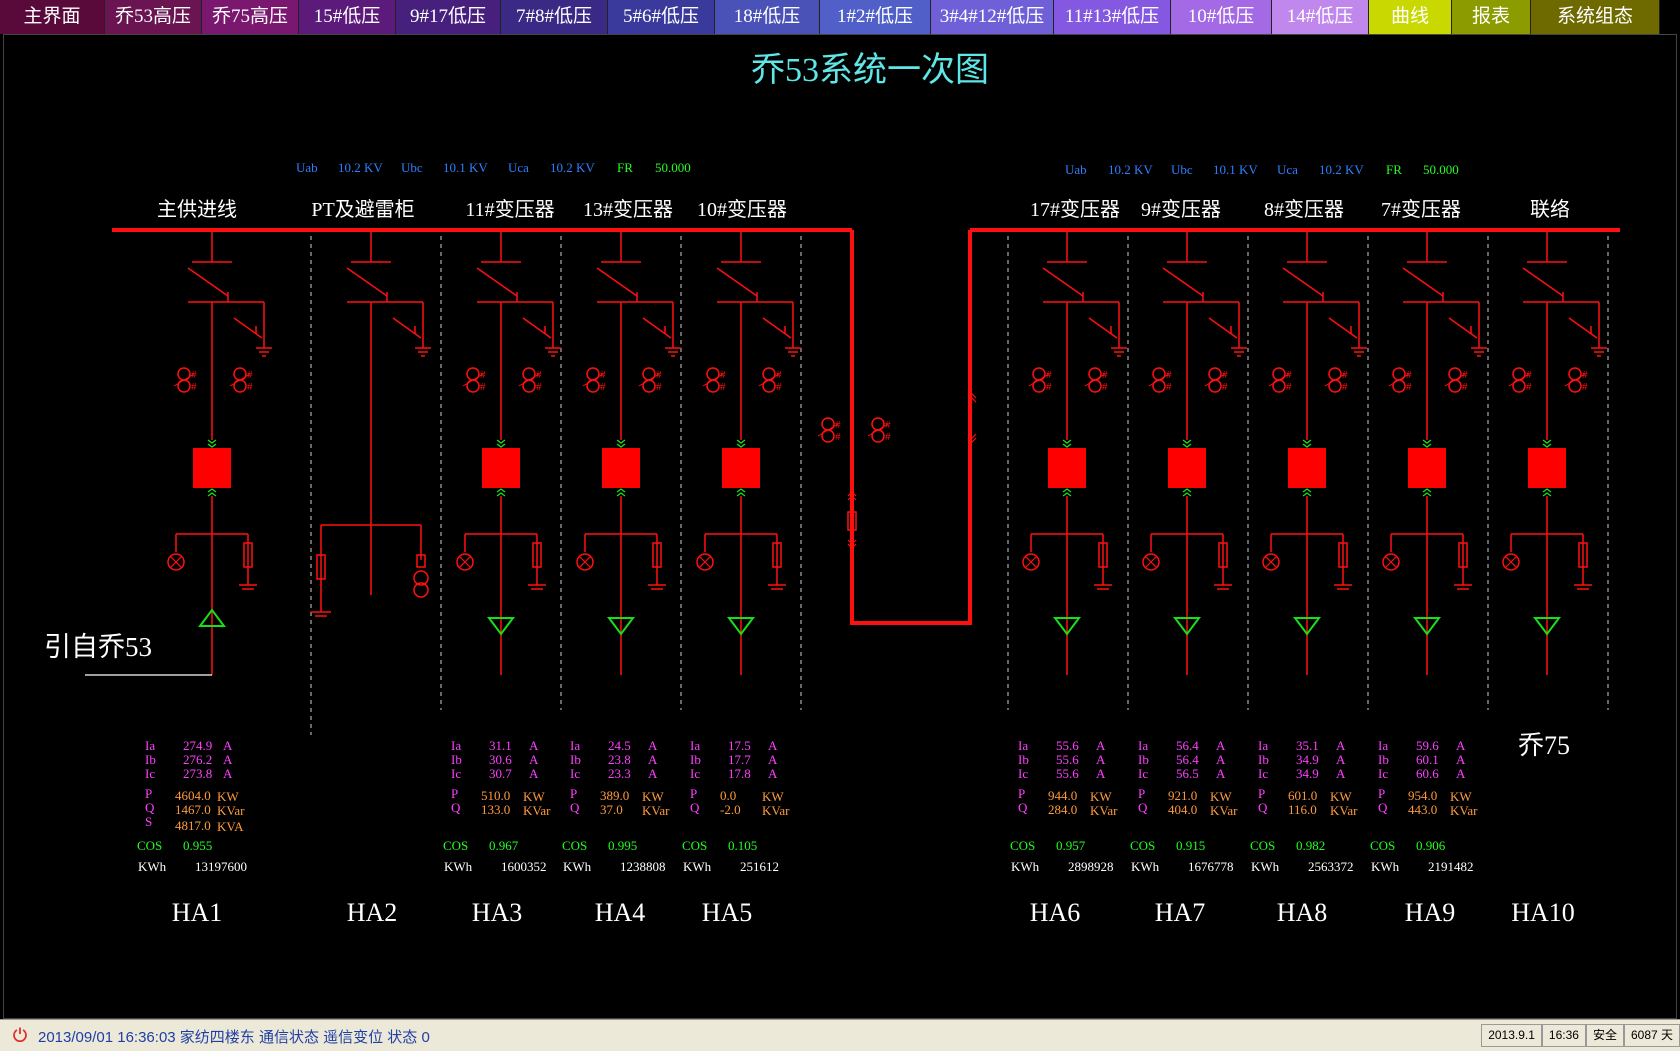  What do you see at coordinates (504, 845) in the screenshot?
I see `cos-value: 0.967` at bounding box center [504, 845].